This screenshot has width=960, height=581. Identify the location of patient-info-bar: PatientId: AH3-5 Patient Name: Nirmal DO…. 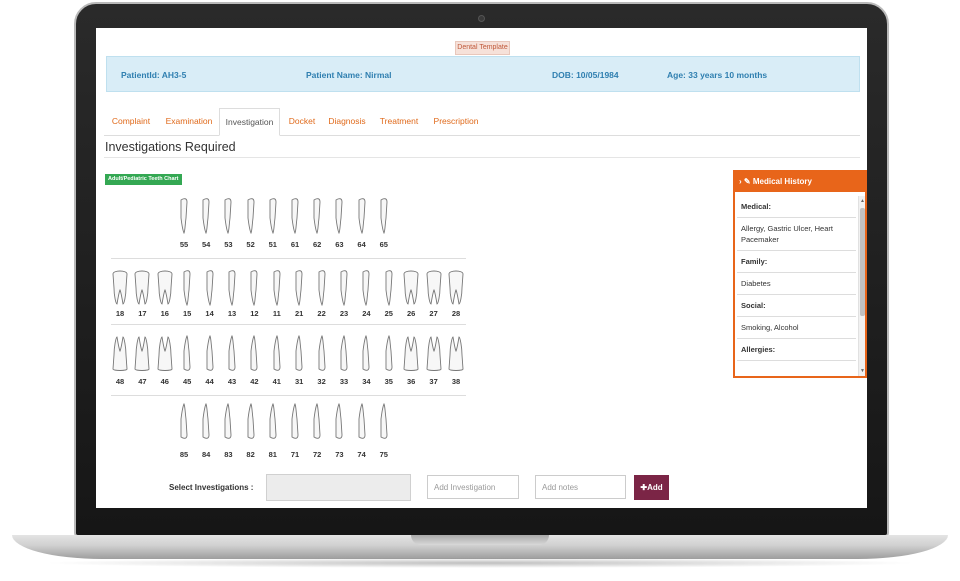
(483, 74).